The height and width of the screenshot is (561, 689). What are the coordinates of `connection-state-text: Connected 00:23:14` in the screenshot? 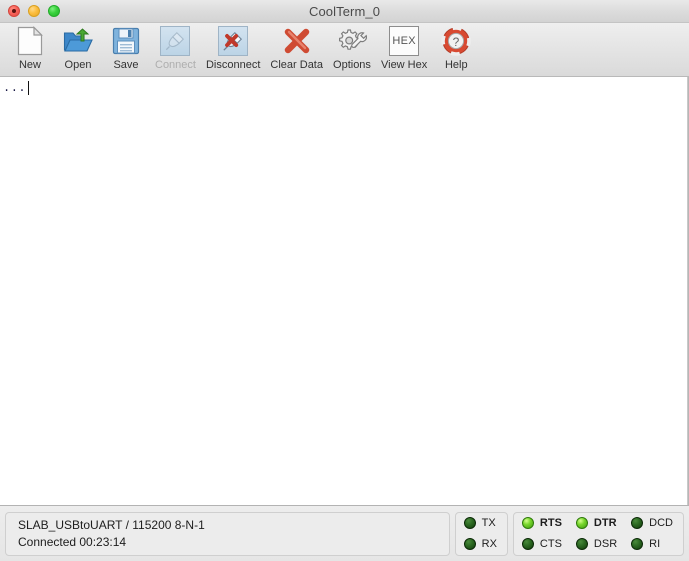 It's located at (72, 541).